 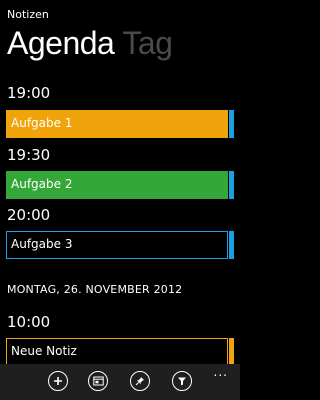 I want to click on calendar-view-button, so click(x=98, y=381).